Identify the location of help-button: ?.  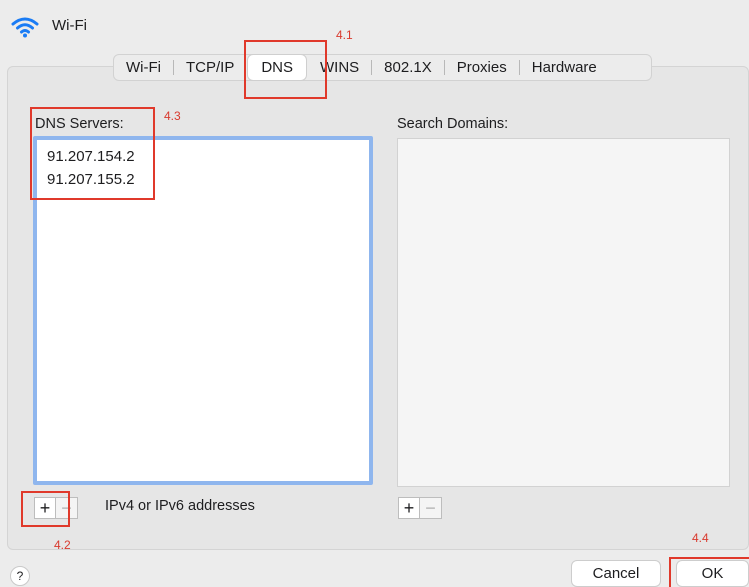
(20, 576).